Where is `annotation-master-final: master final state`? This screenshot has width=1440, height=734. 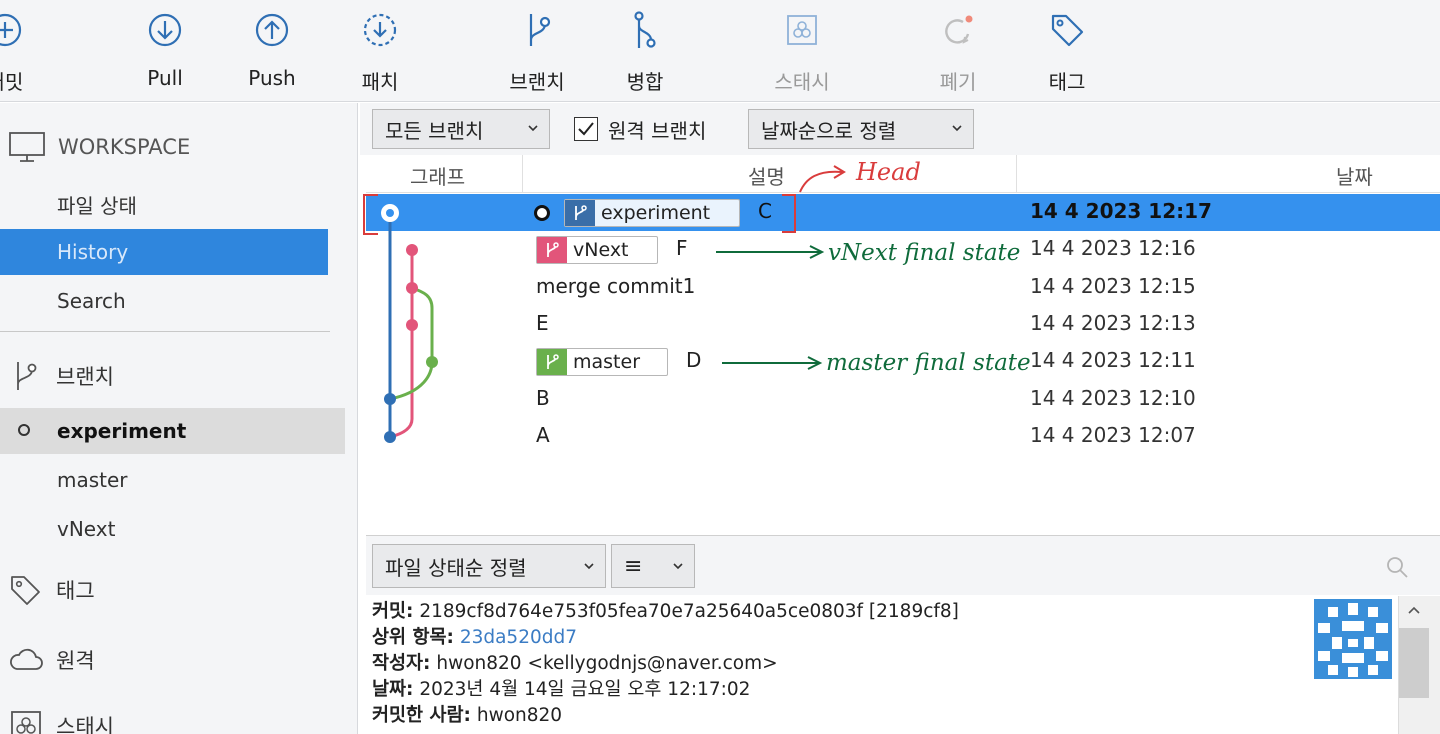 annotation-master-final: master final state is located at coordinates (928, 363).